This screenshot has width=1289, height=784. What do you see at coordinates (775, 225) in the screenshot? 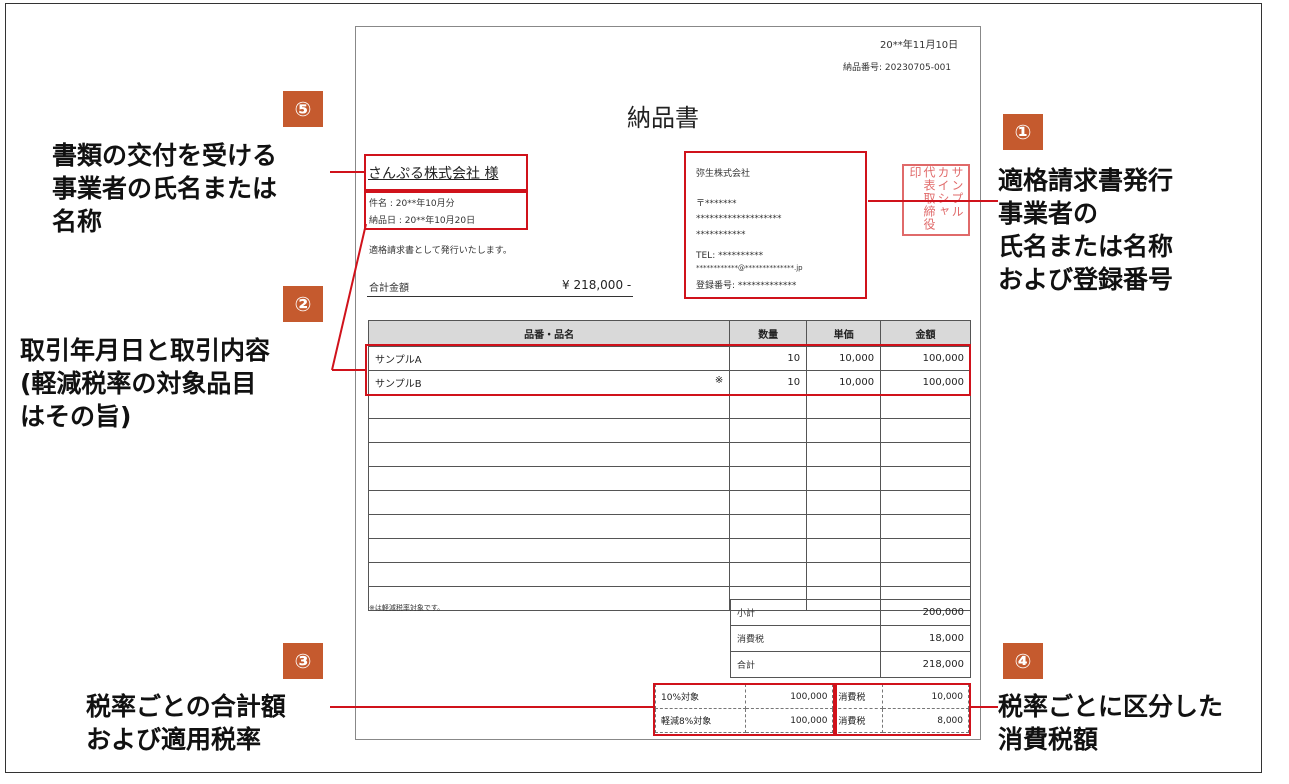
I see `highlight-issuer` at bounding box center [775, 225].